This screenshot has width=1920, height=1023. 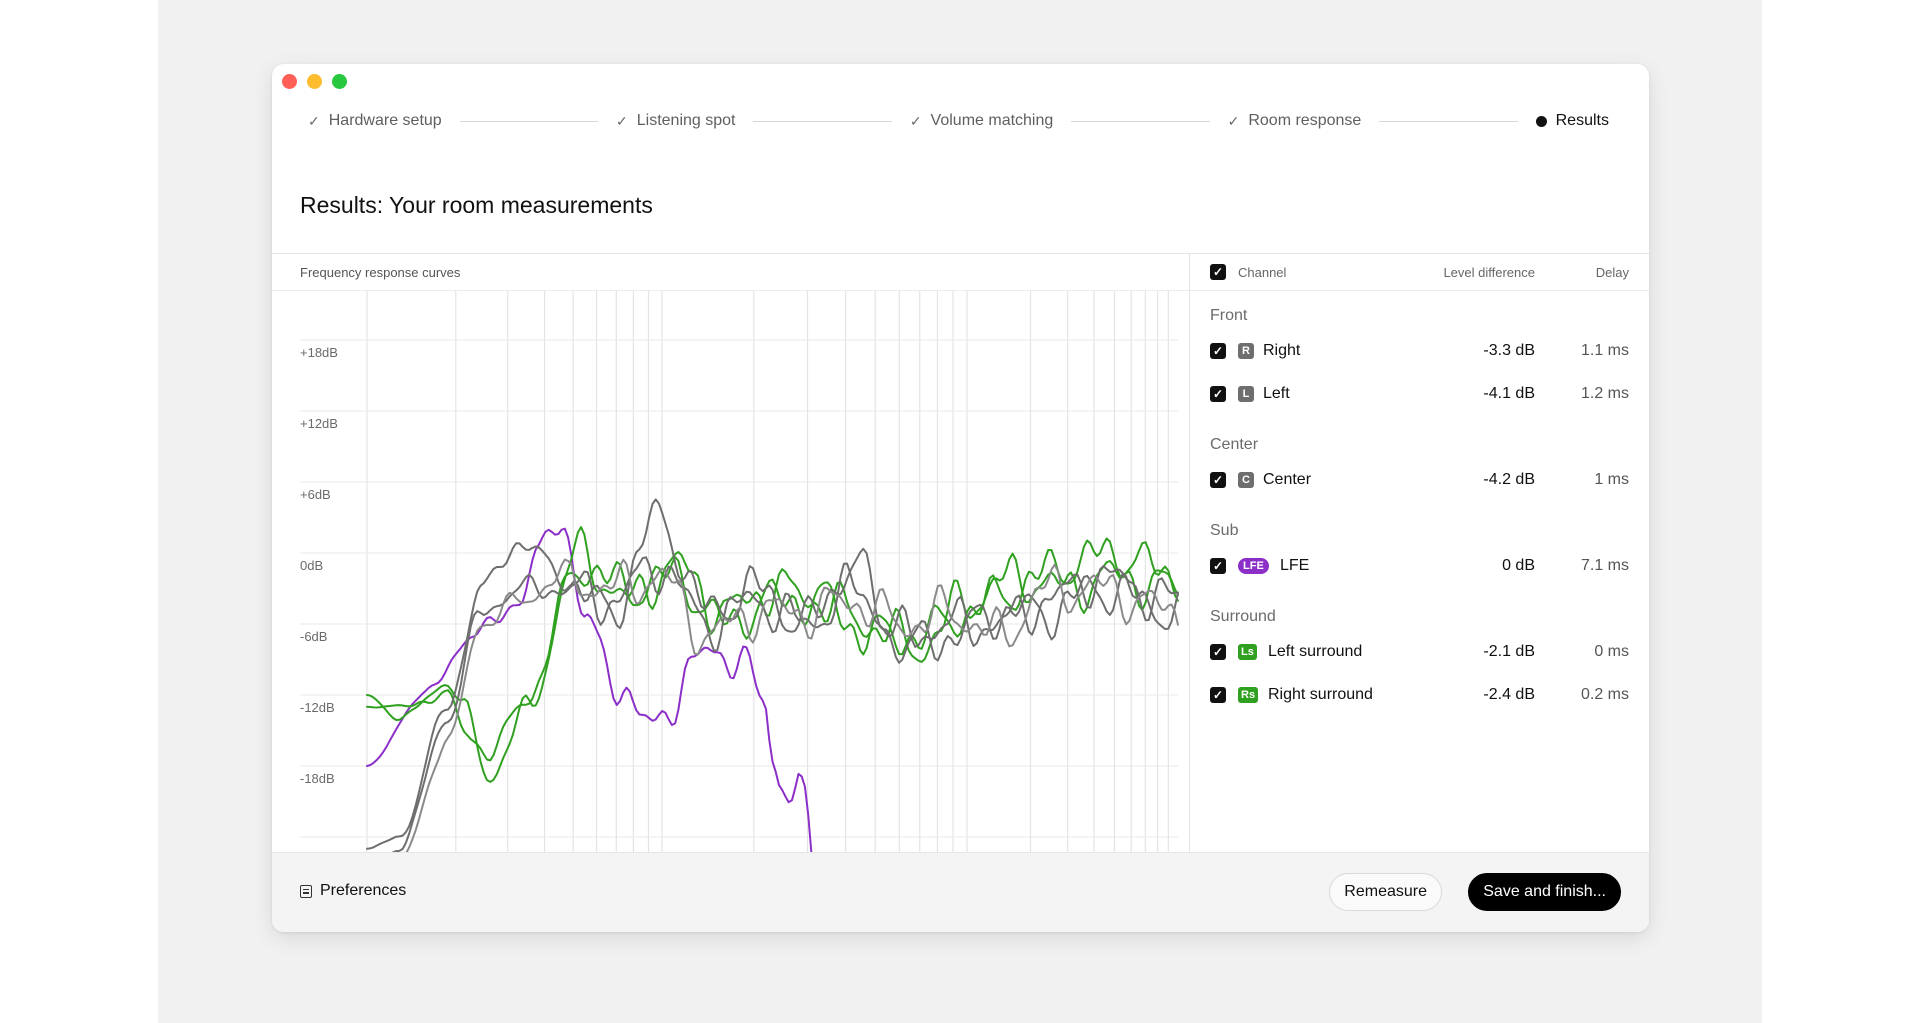 I want to click on level-difference: -4.1 dB, so click(x=1509, y=393).